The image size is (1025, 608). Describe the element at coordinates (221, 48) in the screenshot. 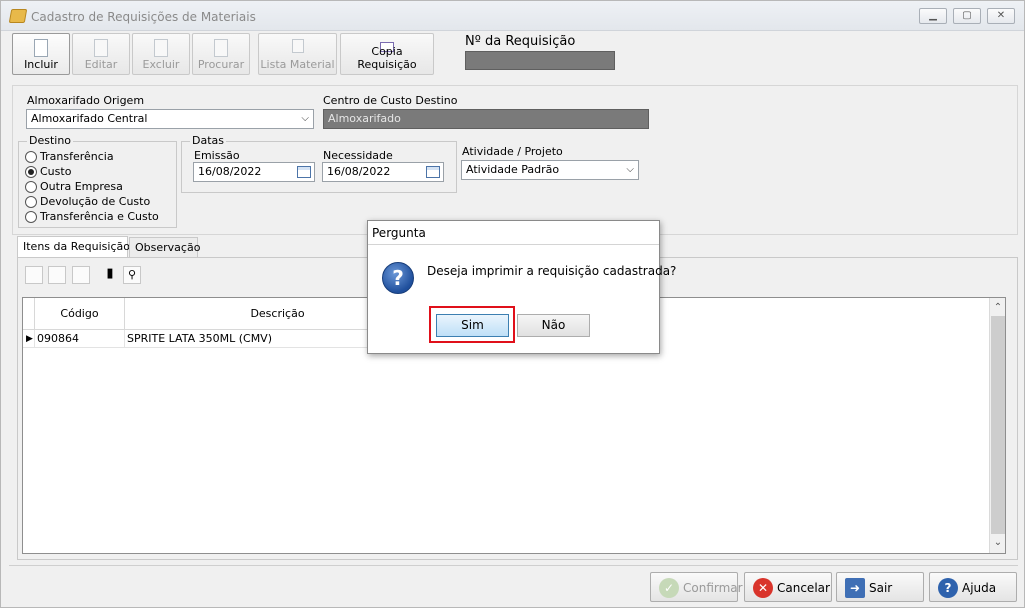

I see `search-document-icon` at that location.